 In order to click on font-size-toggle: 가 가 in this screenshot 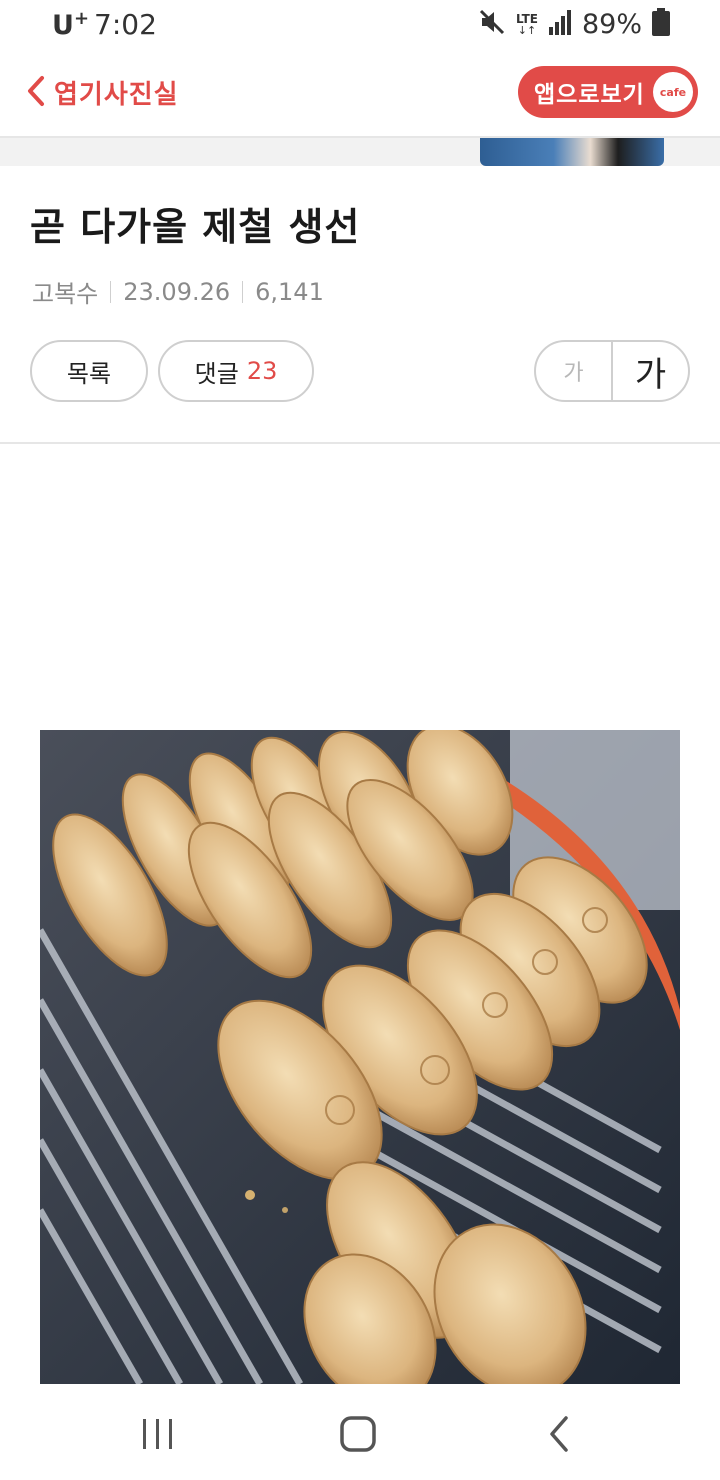, I will do `click(612, 371)`.